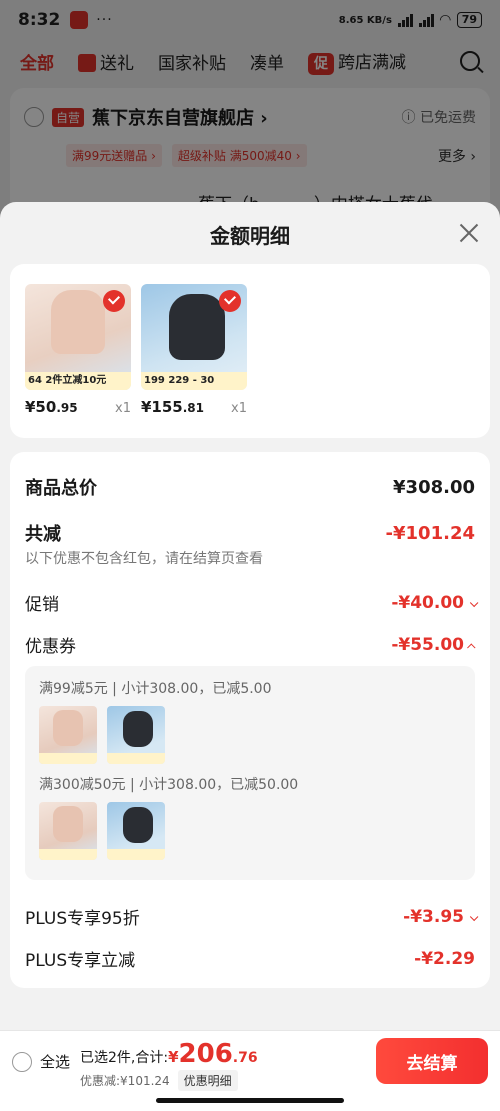  Describe the element at coordinates (433, 645) in the screenshot. I see `coupon-value: -¥55.00` at that location.